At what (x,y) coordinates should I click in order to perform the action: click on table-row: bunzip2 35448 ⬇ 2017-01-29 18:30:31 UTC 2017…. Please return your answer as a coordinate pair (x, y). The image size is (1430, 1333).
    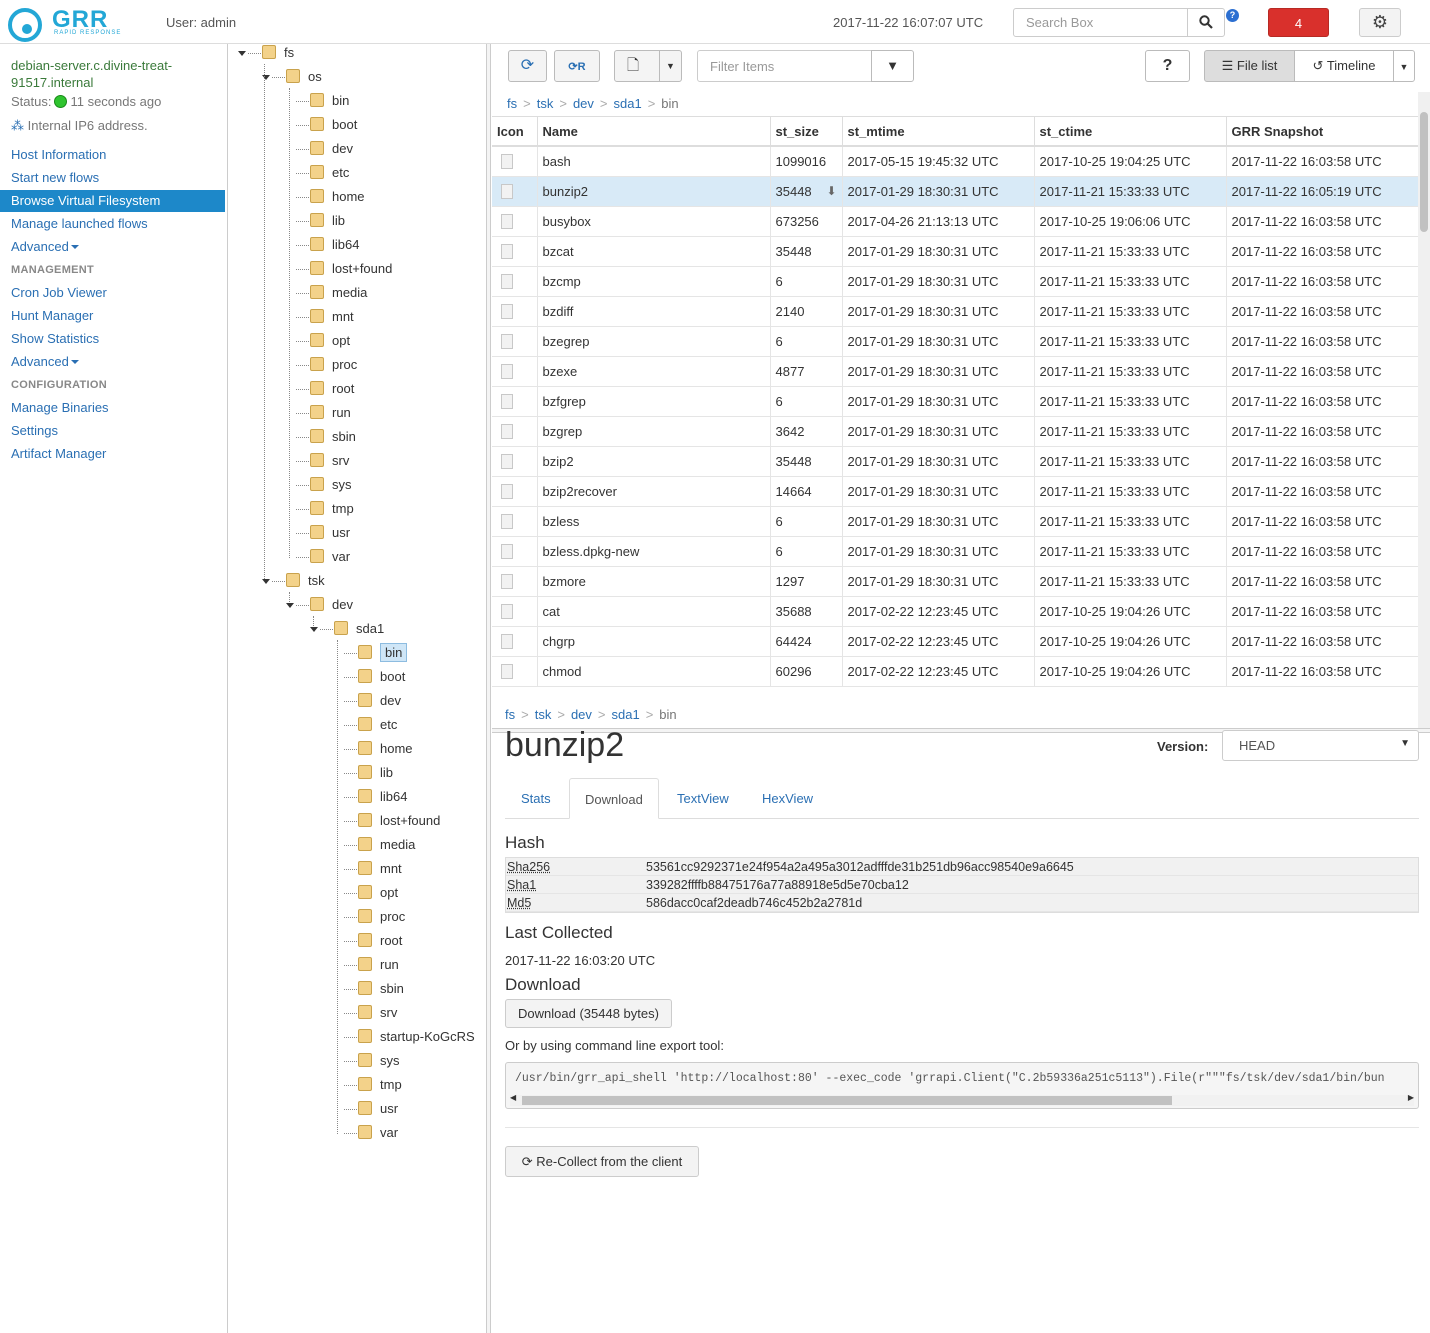
    Looking at the image, I should click on (955, 191).